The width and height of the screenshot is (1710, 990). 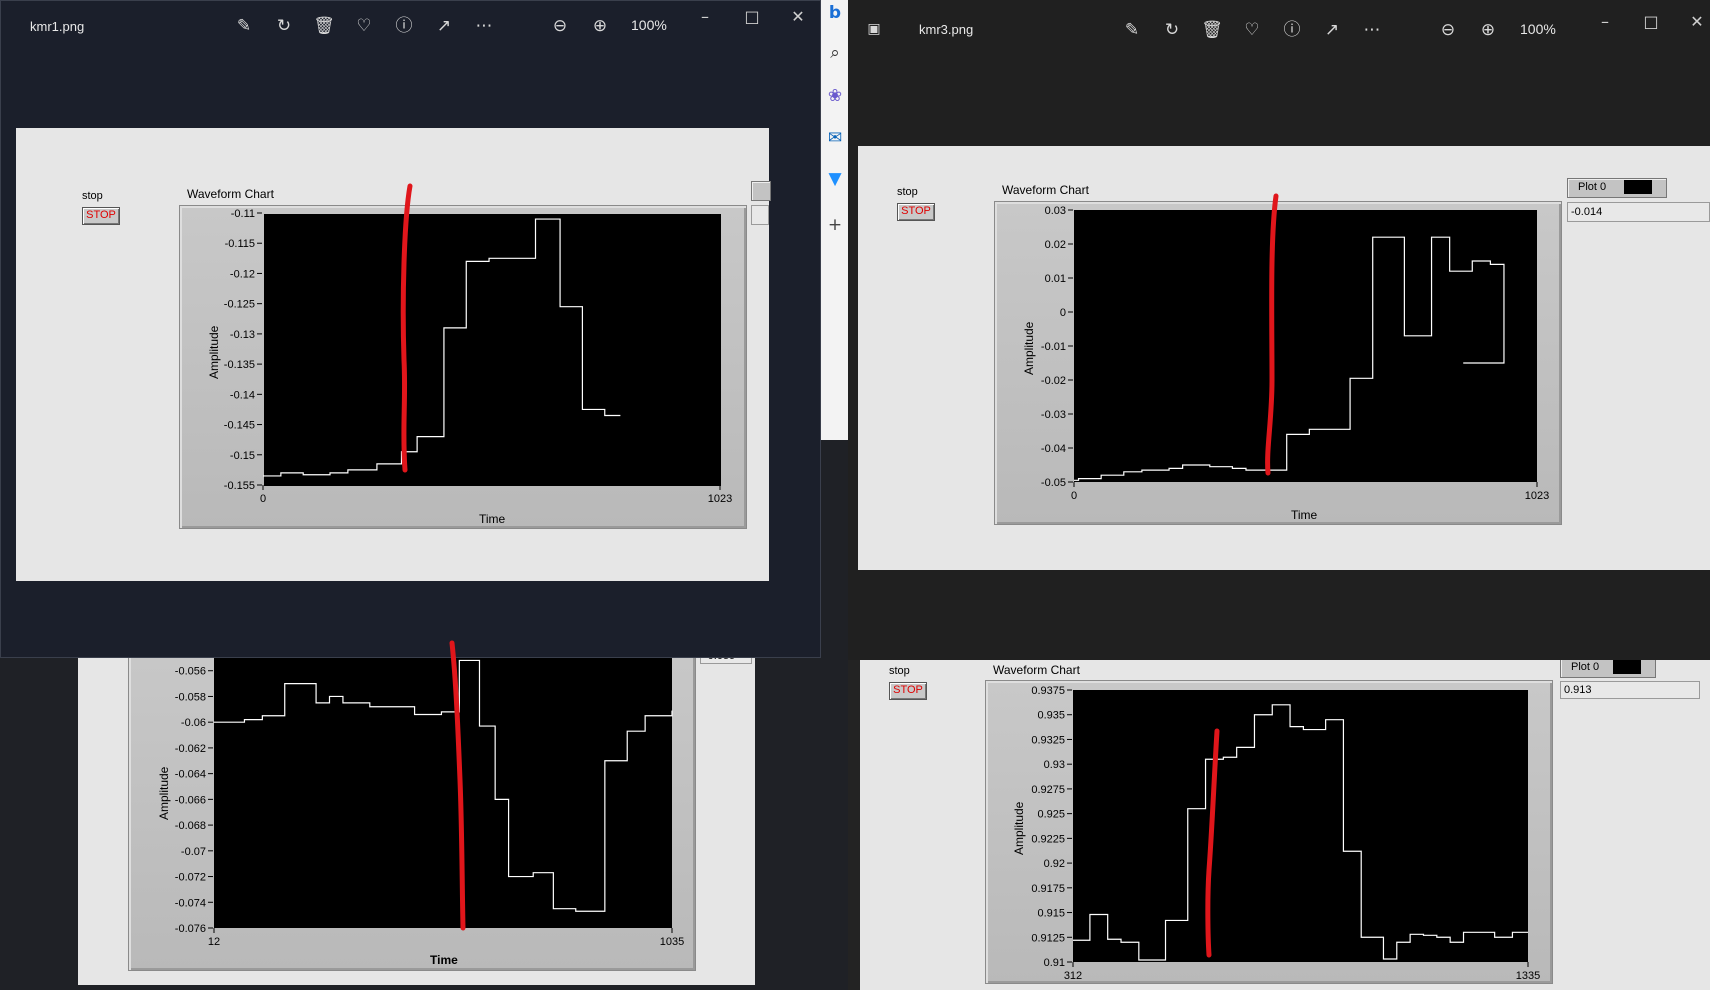 I want to click on y-tick-label: -0.07, so click(x=193, y=852).